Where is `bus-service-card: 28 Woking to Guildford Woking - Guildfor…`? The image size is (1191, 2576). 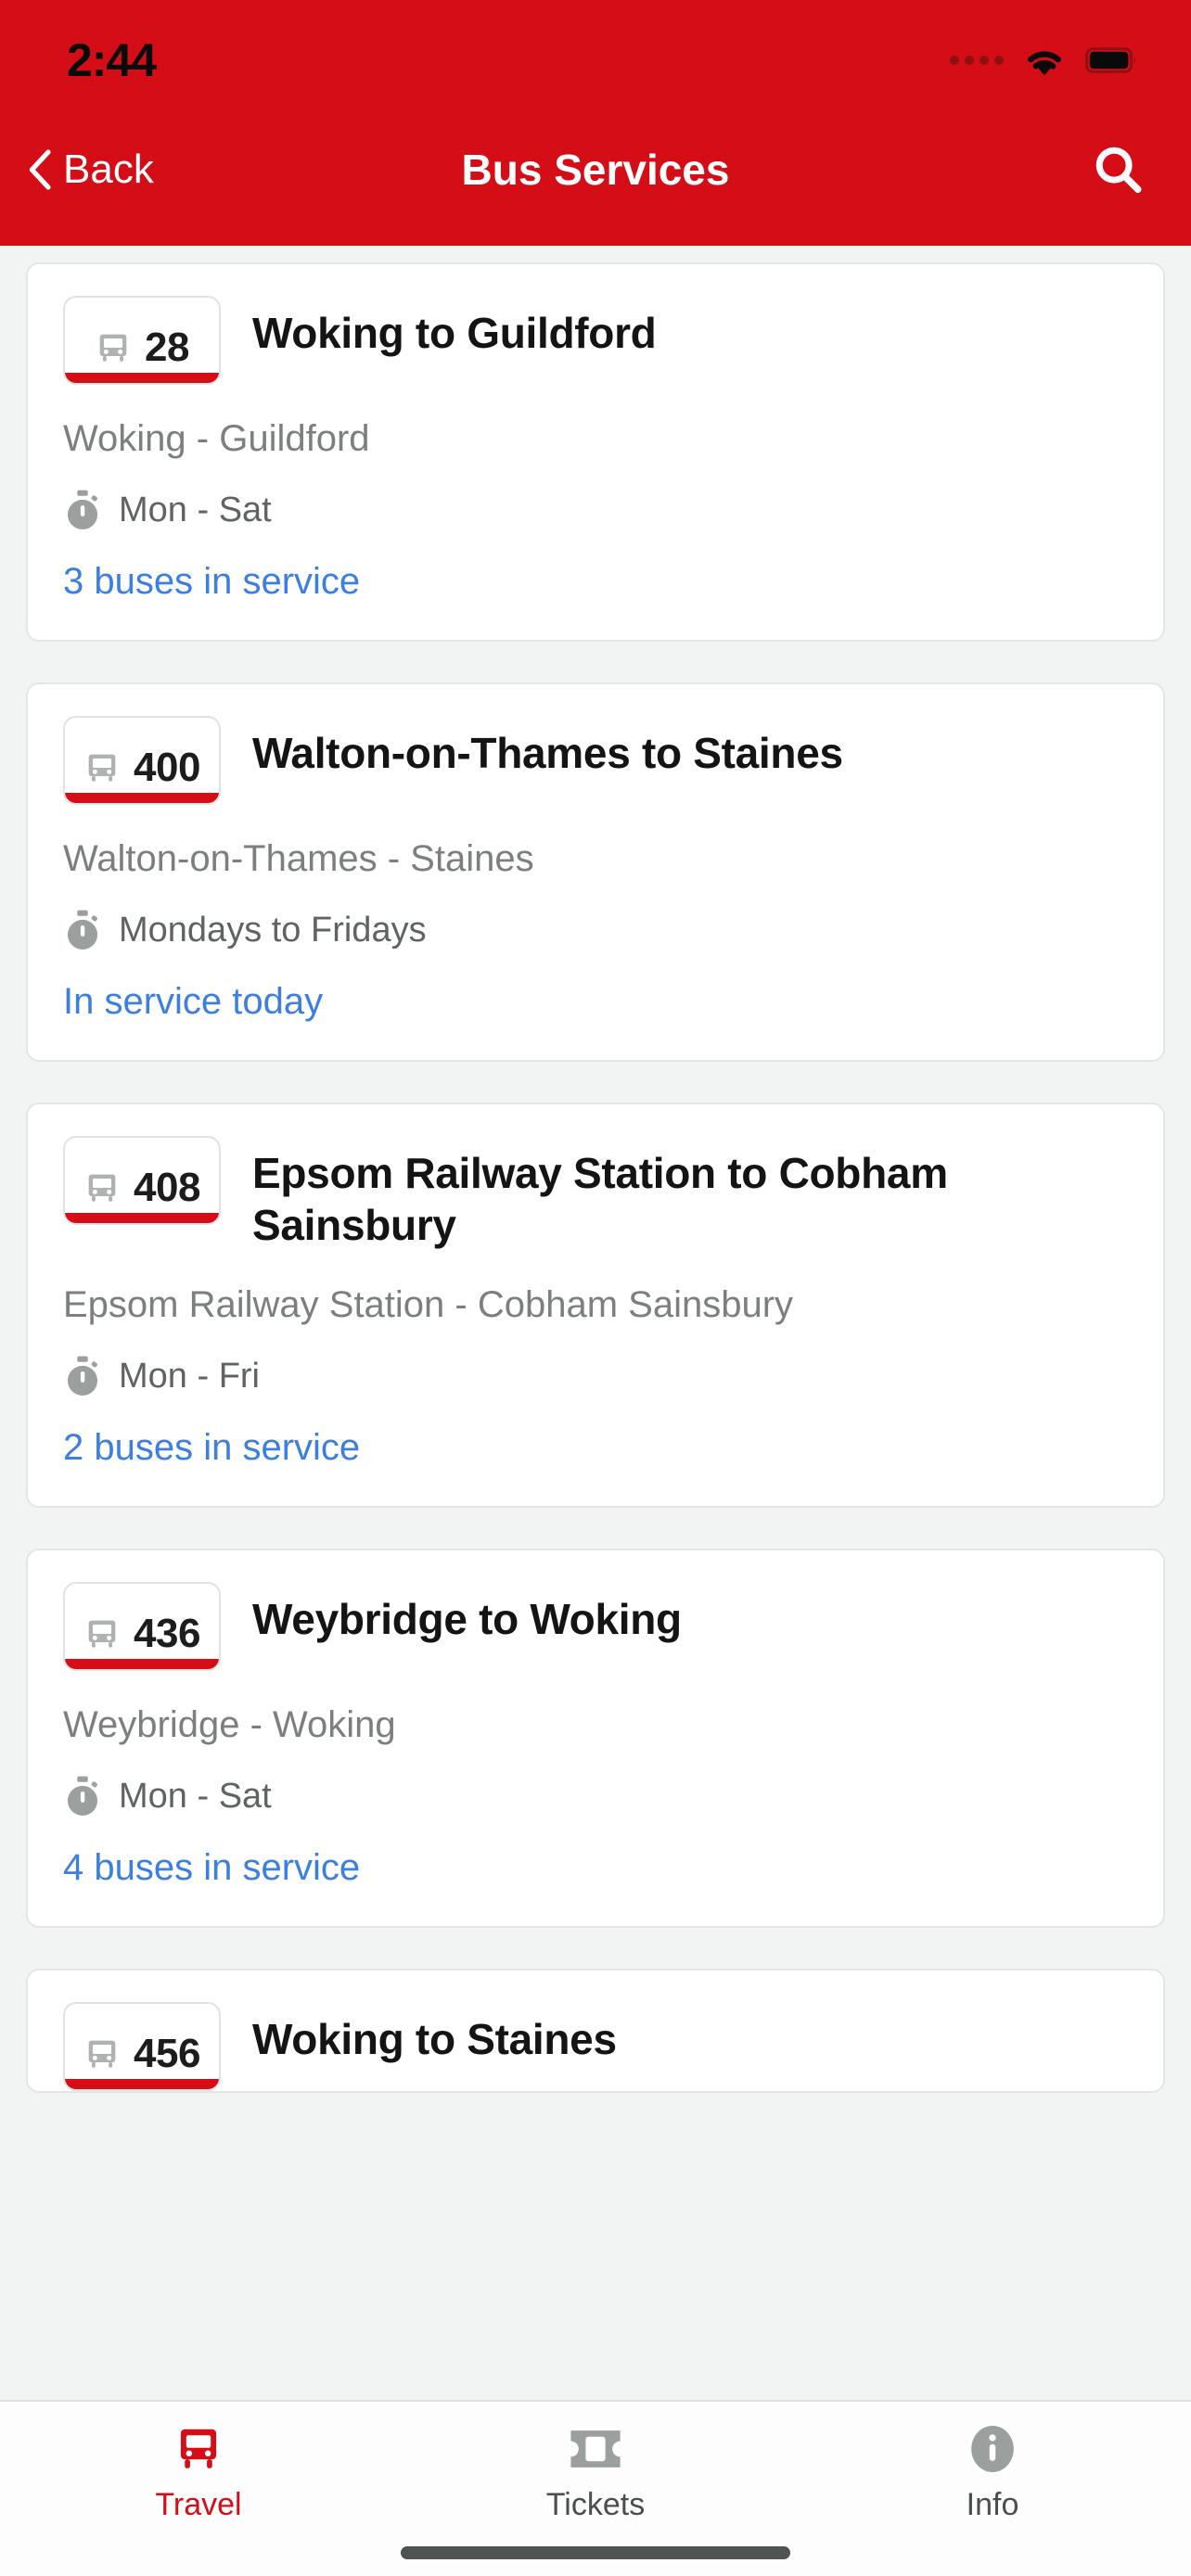
bus-service-card: 28 Woking to Guildford Woking - Guildfor… is located at coordinates (595, 452).